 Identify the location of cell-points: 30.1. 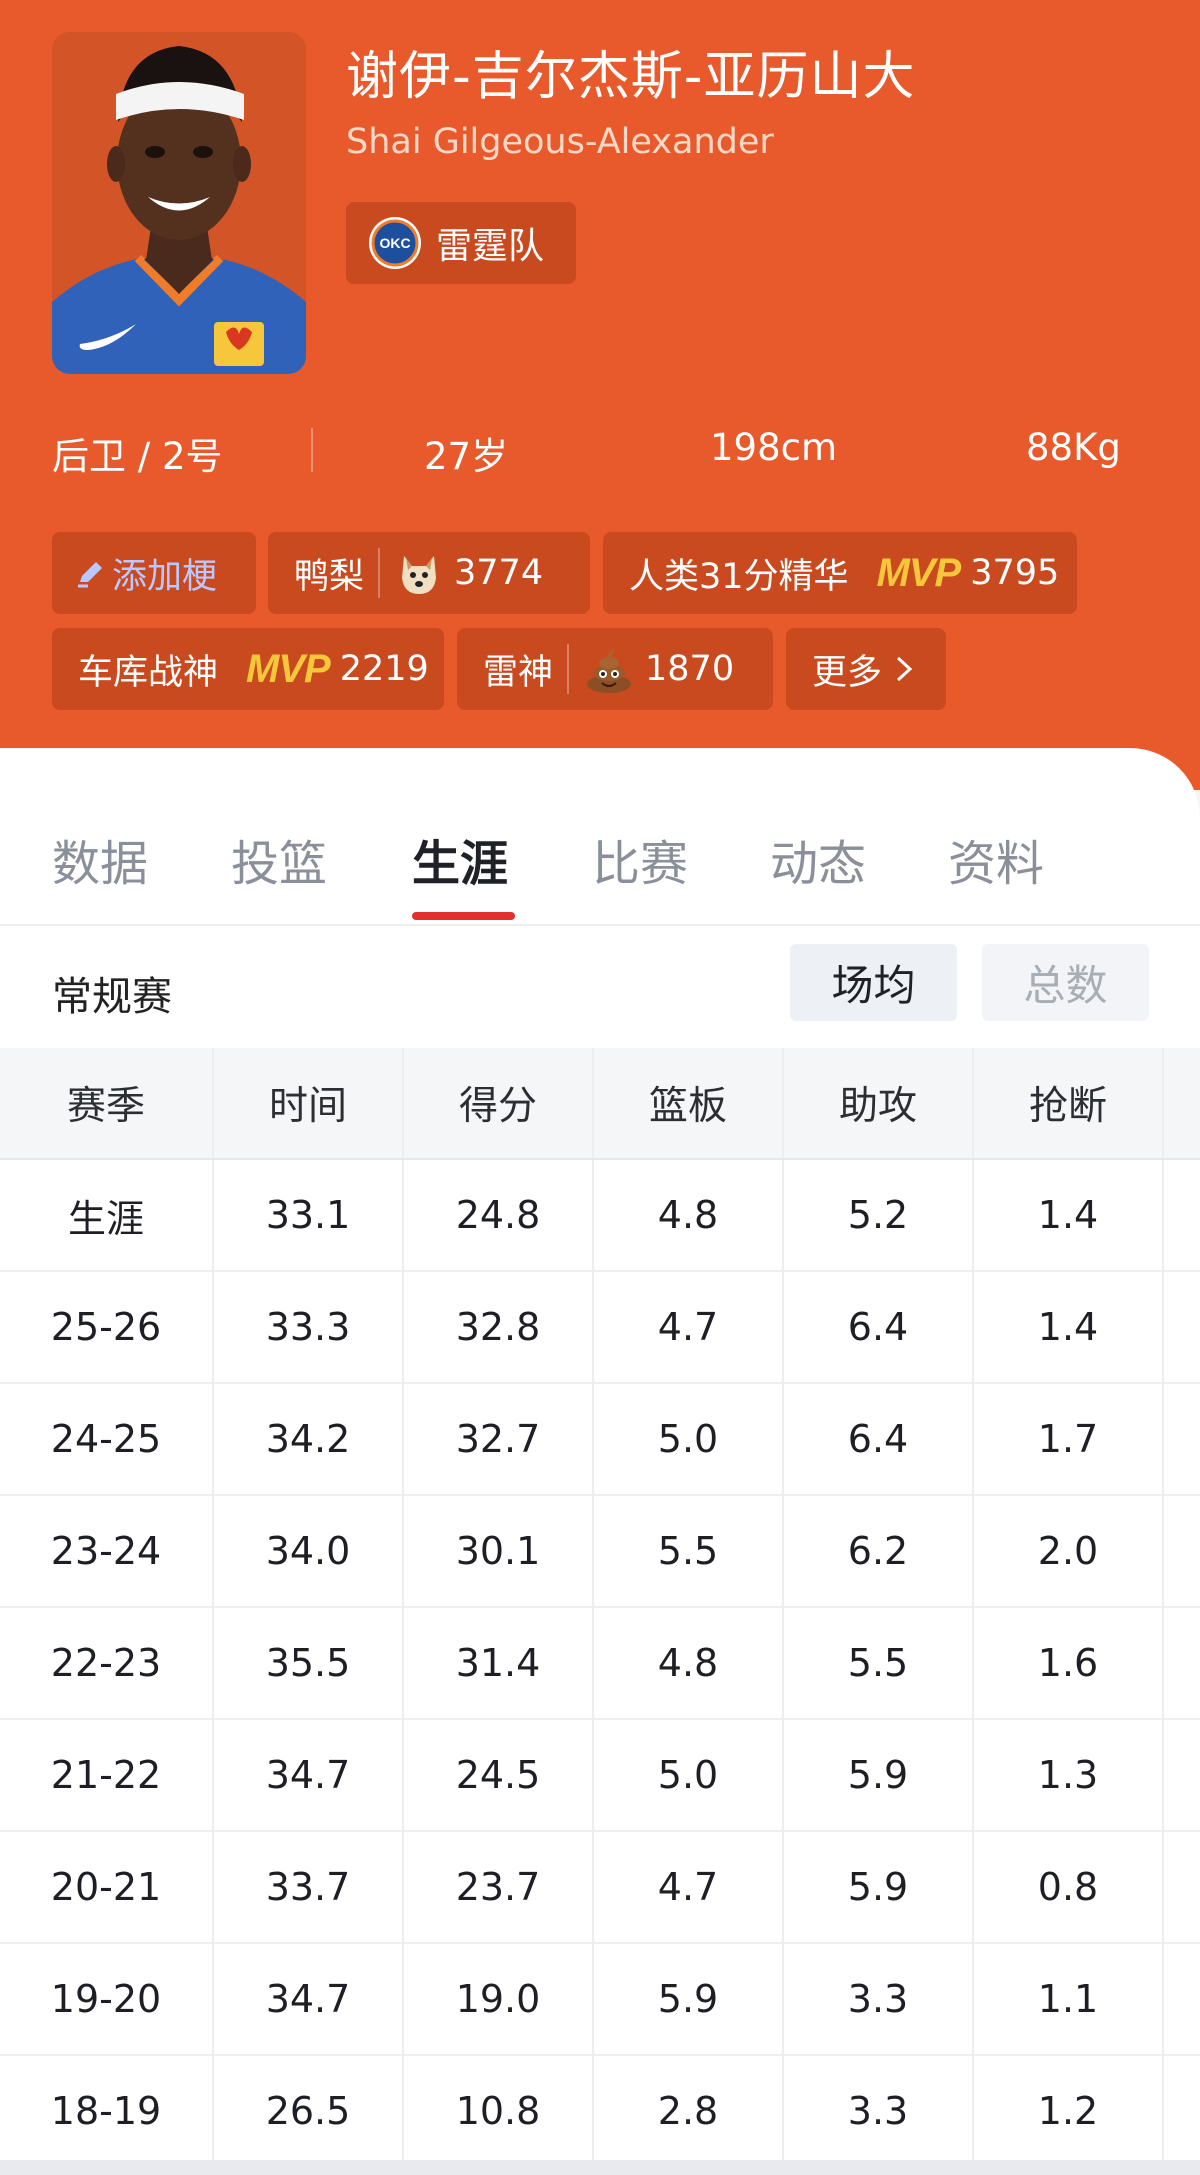
(499, 1551).